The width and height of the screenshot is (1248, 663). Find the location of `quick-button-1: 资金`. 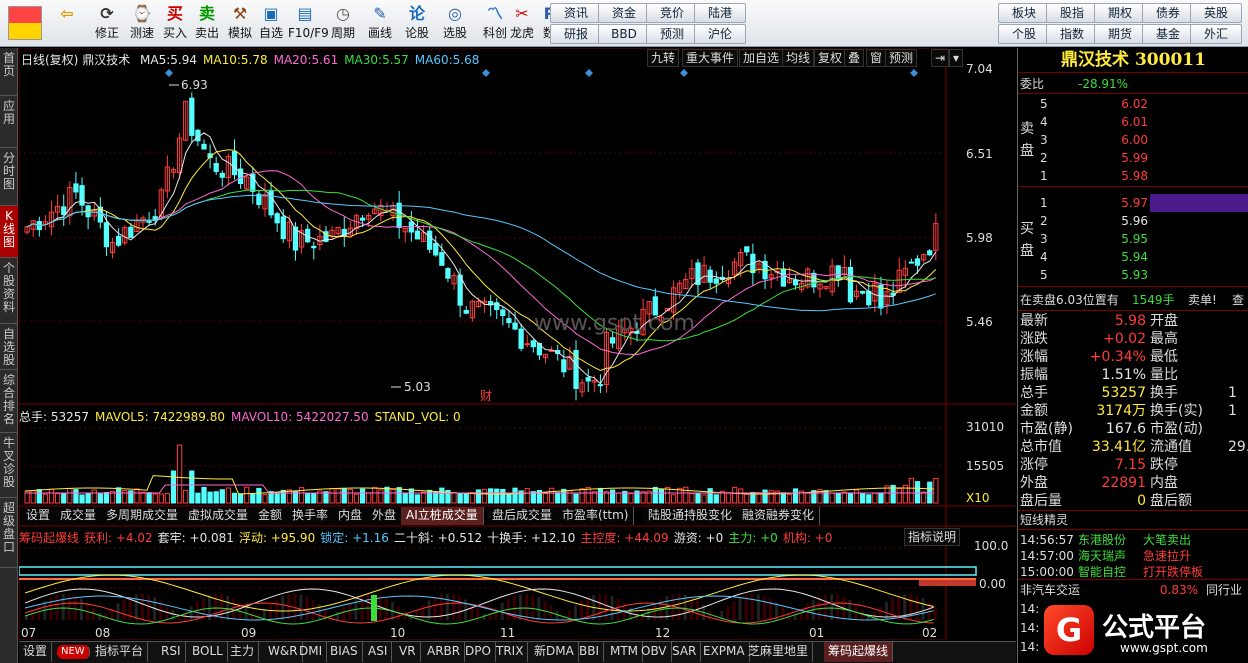

quick-button-1: 资金 is located at coordinates (624, 13).